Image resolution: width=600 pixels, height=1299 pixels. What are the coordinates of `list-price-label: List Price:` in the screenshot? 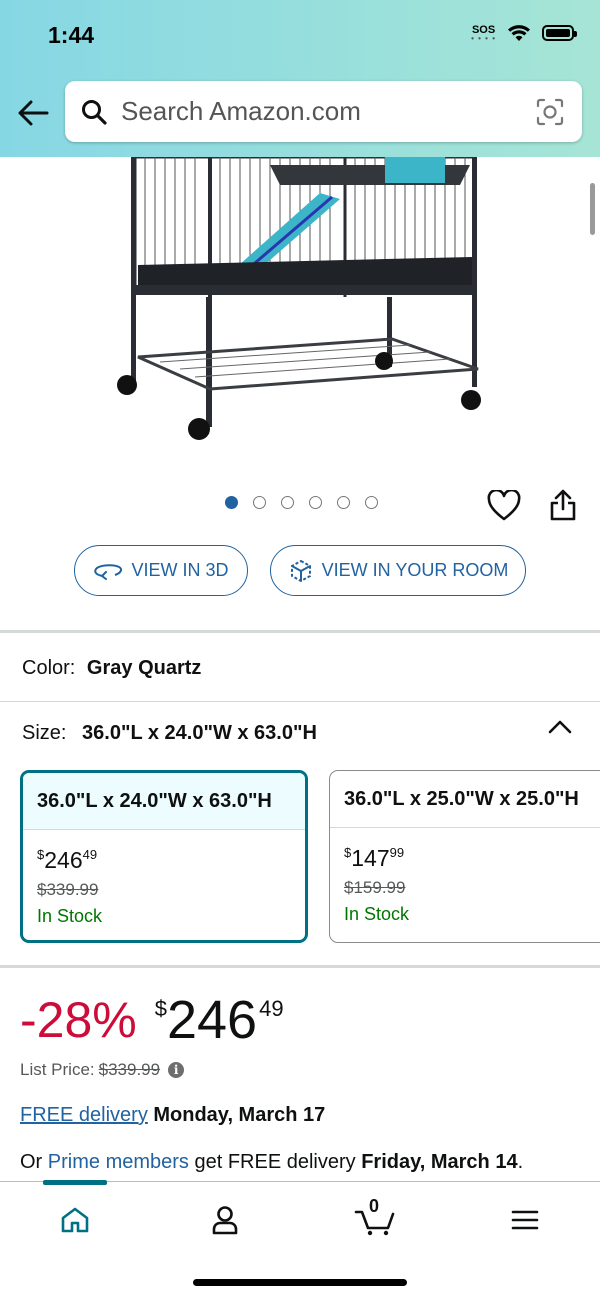 It's located at (57, 1069).